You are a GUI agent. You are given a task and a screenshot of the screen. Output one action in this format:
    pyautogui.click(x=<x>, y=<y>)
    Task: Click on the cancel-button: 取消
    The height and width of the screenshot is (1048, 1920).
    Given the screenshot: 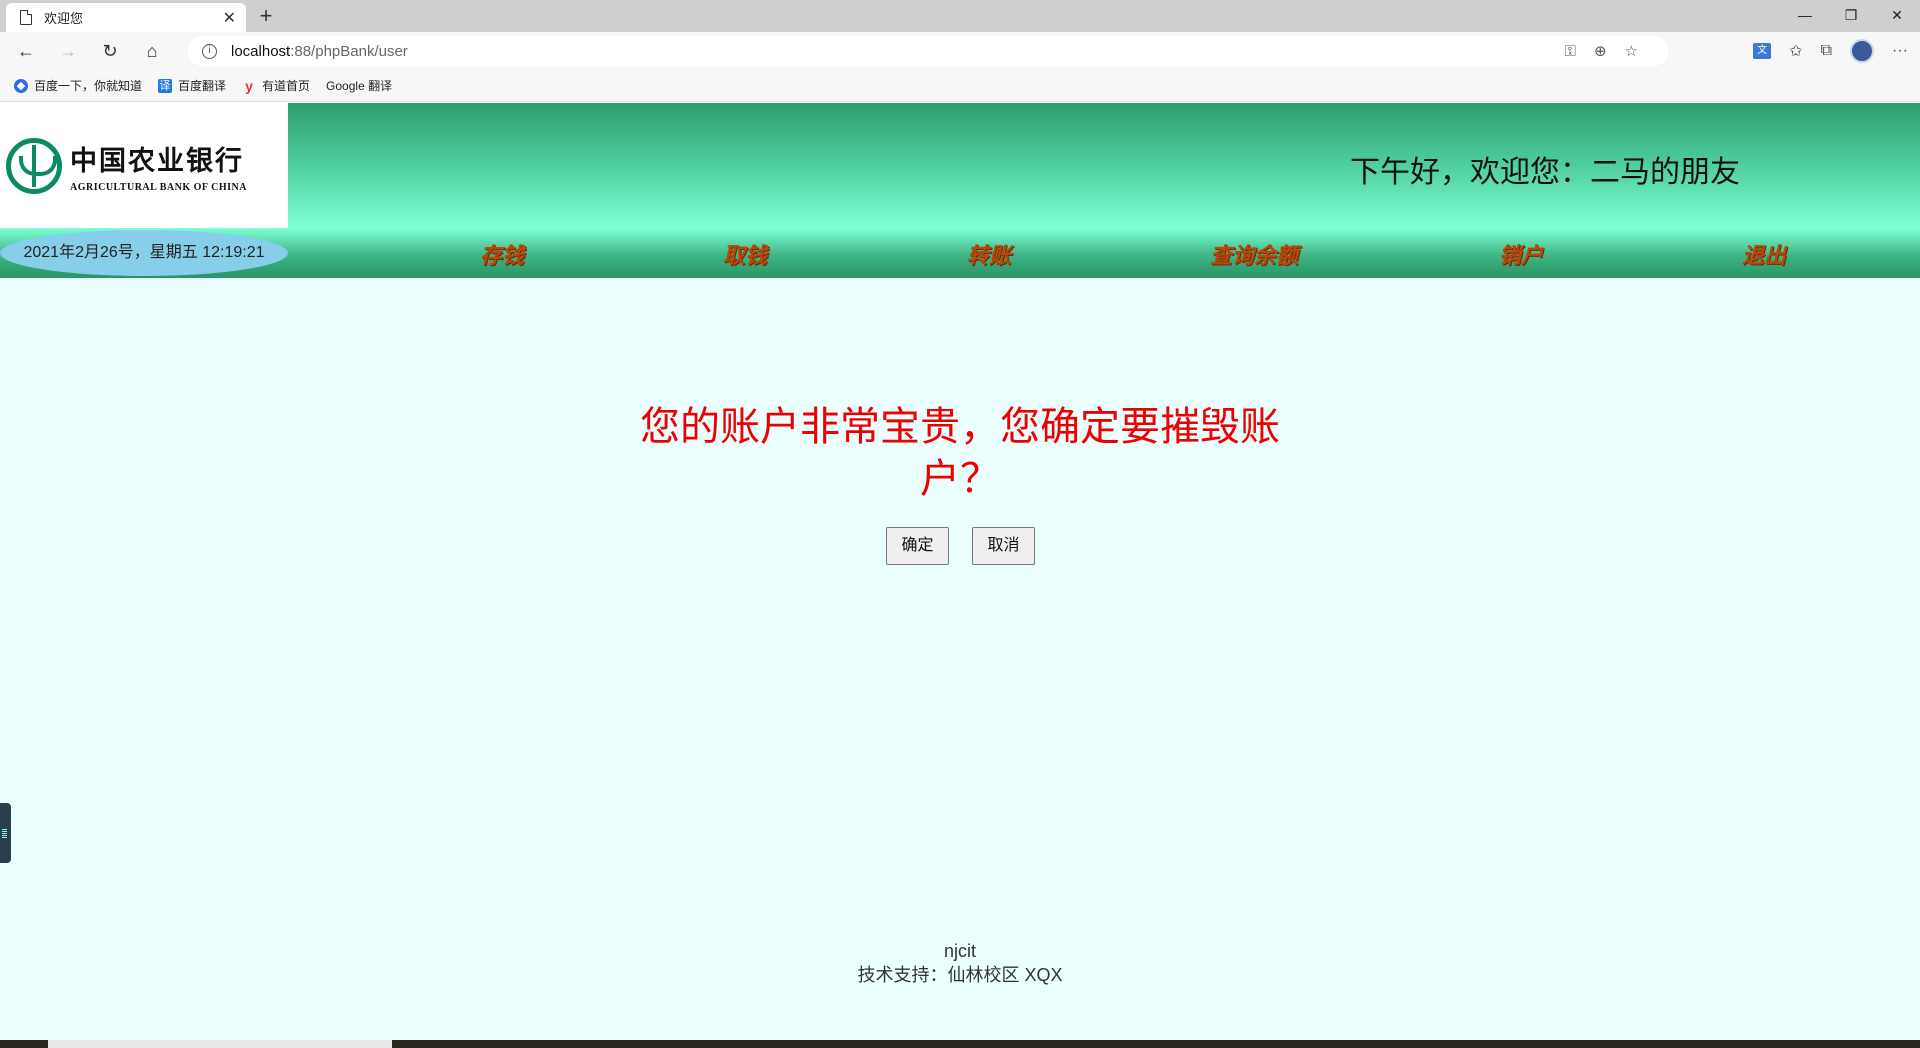 What is the action you would take?
    pyautogui.click(x=1003, y=546)
    